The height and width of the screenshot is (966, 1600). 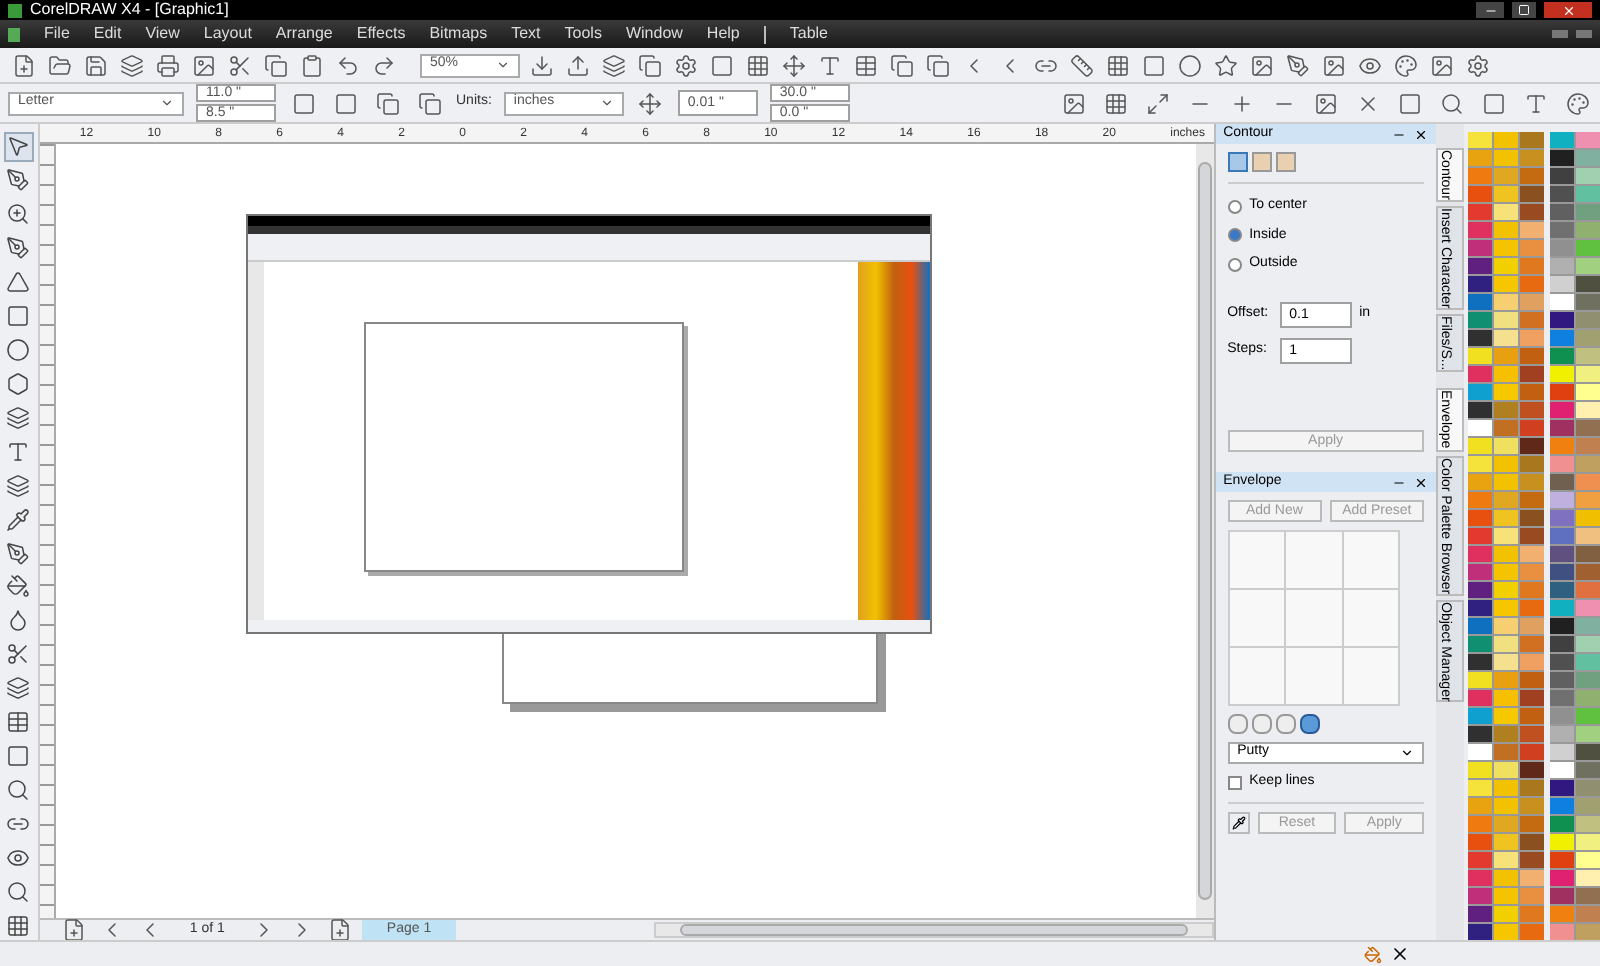 I want to click on portrait-icon, so click(x=303, y=103).